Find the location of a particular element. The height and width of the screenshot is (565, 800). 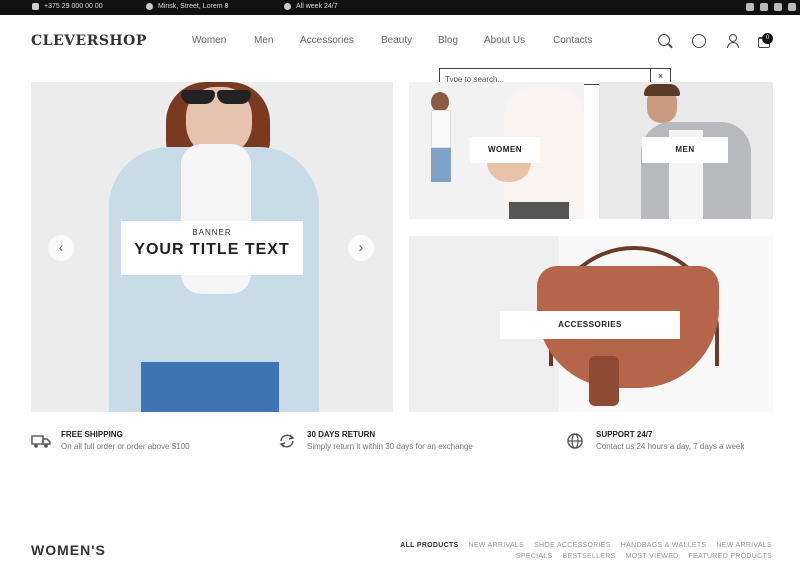

women-category-label: WOMEN is located at coordinates (505, 150).